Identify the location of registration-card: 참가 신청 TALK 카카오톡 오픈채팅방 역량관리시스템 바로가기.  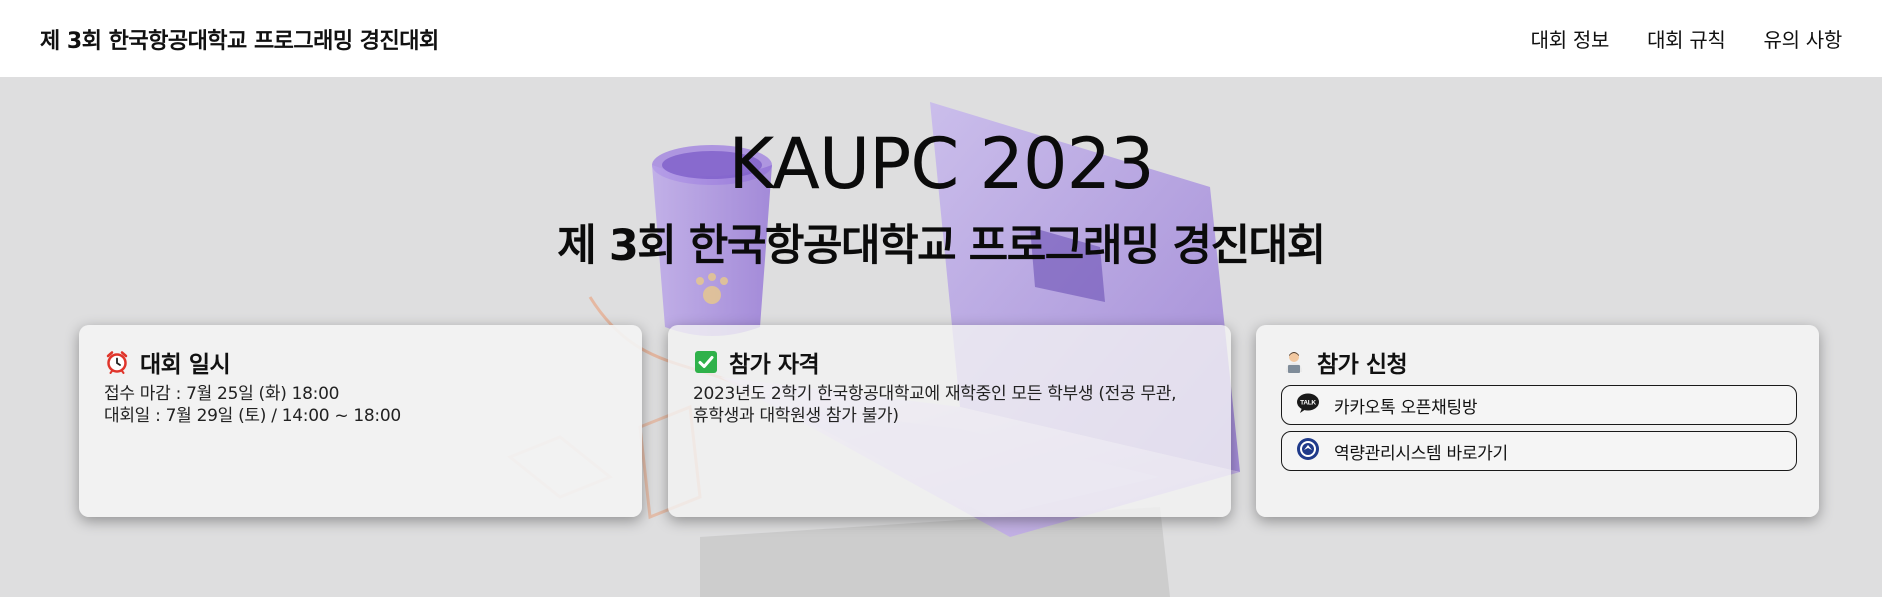
(1537, 421).